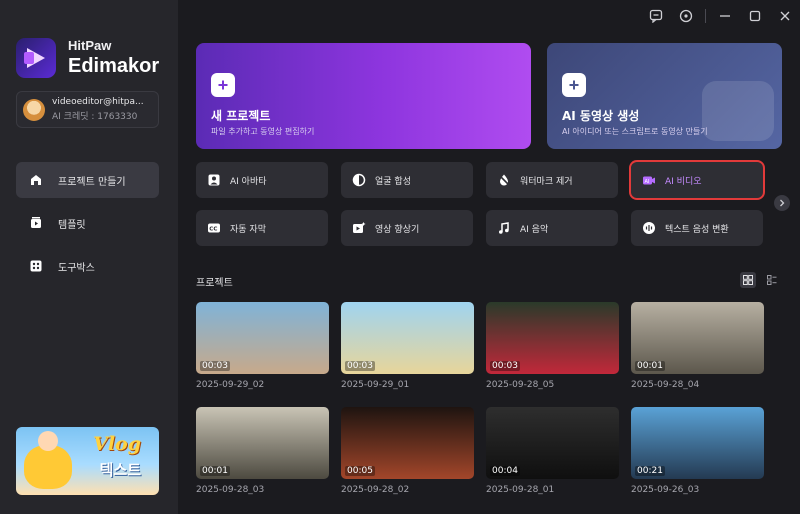  Describe the element at coordinates (601, 116) in the screenshot. I see `ai-video-generation-title: AI 동영상 생성` at that location.